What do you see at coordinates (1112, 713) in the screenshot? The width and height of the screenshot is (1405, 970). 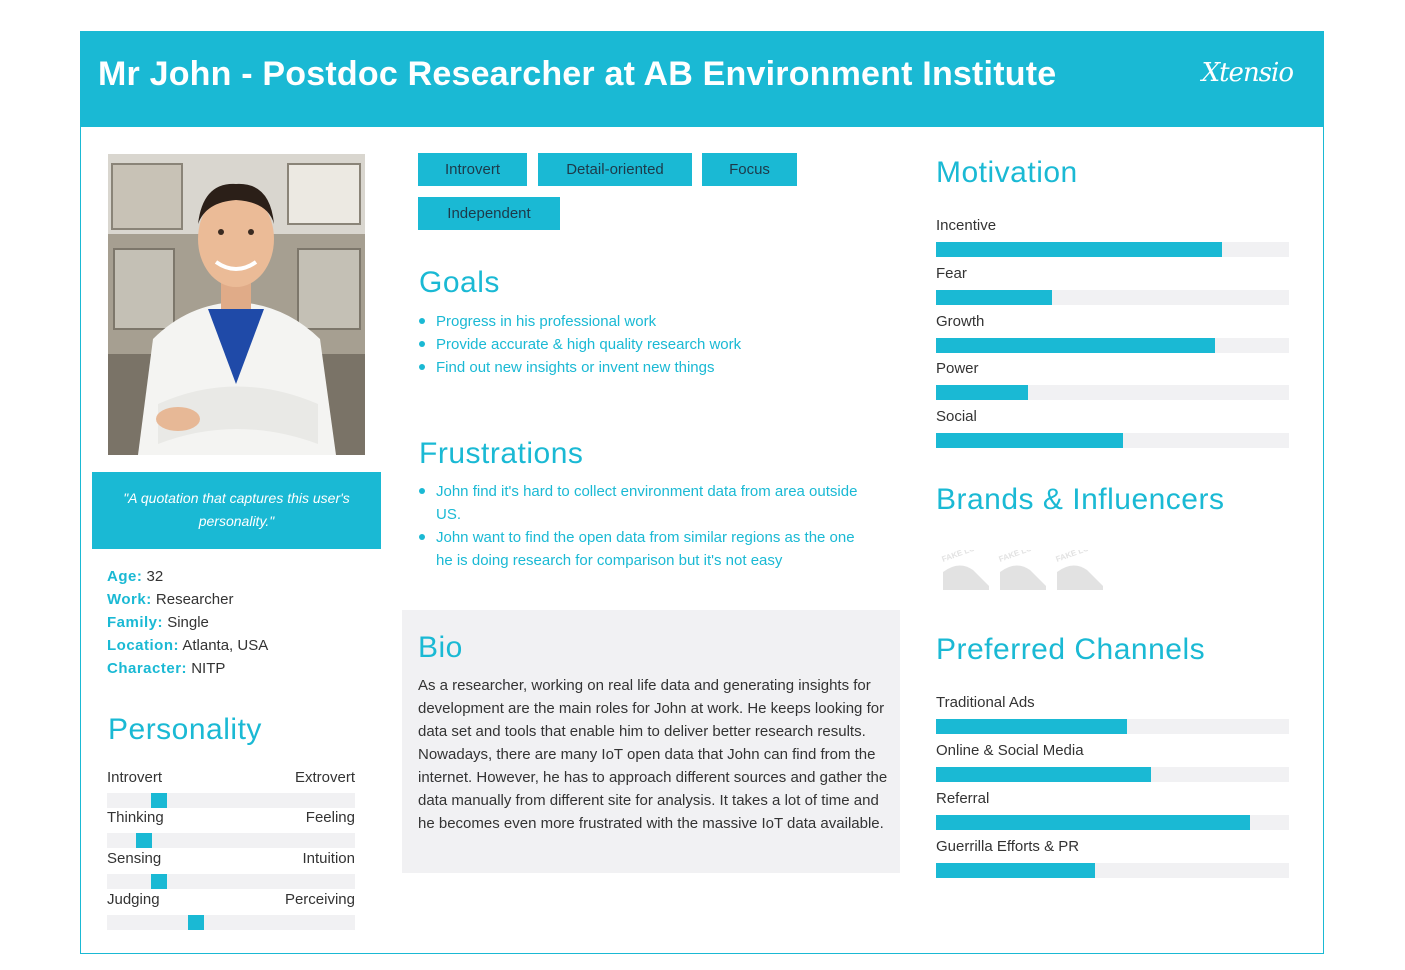 I see `channel-meter: Traditional Ads` at bounding box center [1112, 713].